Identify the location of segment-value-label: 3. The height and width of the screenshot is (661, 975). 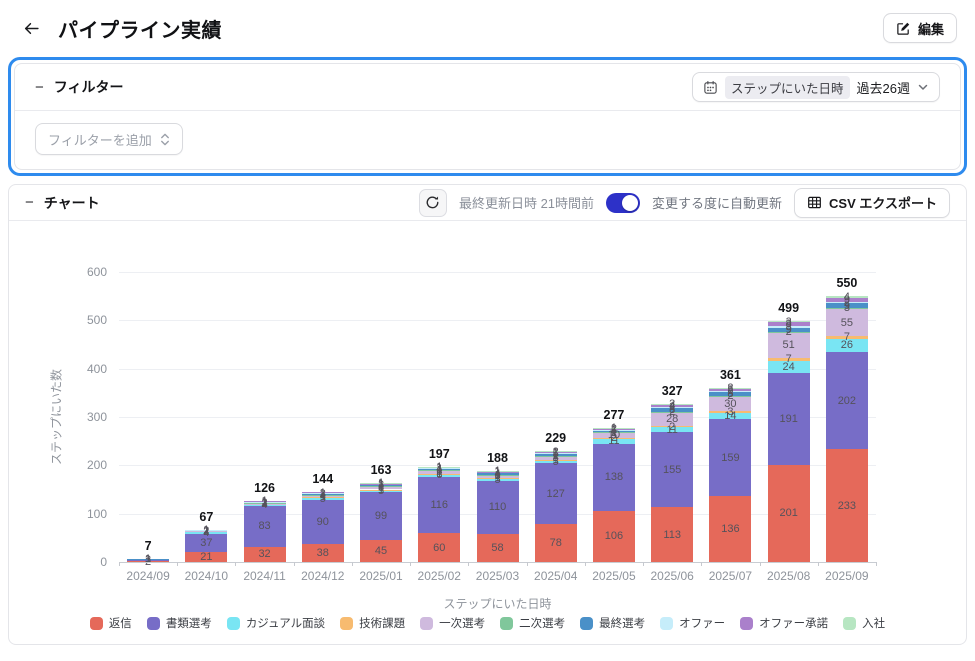
(788, 321).